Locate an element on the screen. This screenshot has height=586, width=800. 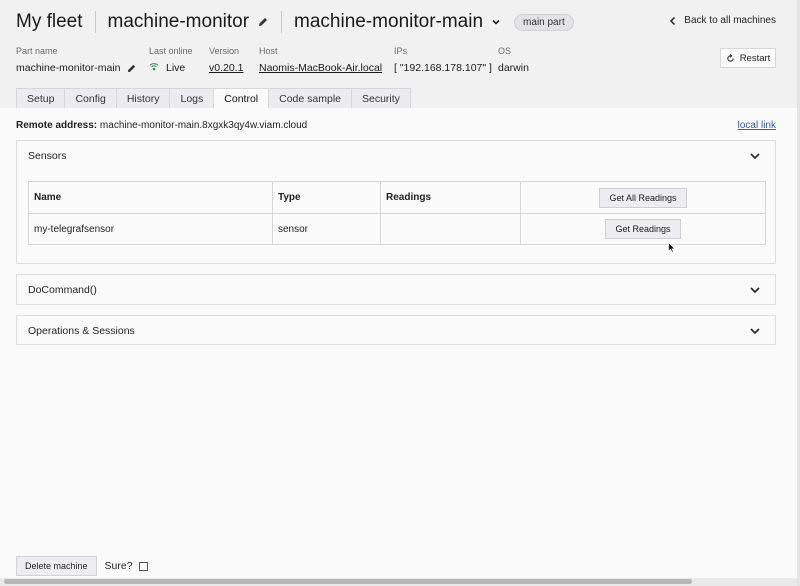
back-to-machines-link: Back to all machines is located at coordinates (722, 20).